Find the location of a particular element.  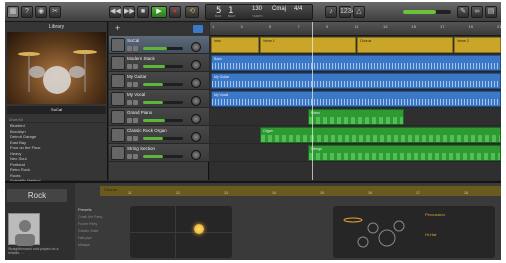

region-verse1: Verse 1 is located at coordinates (308, 45).